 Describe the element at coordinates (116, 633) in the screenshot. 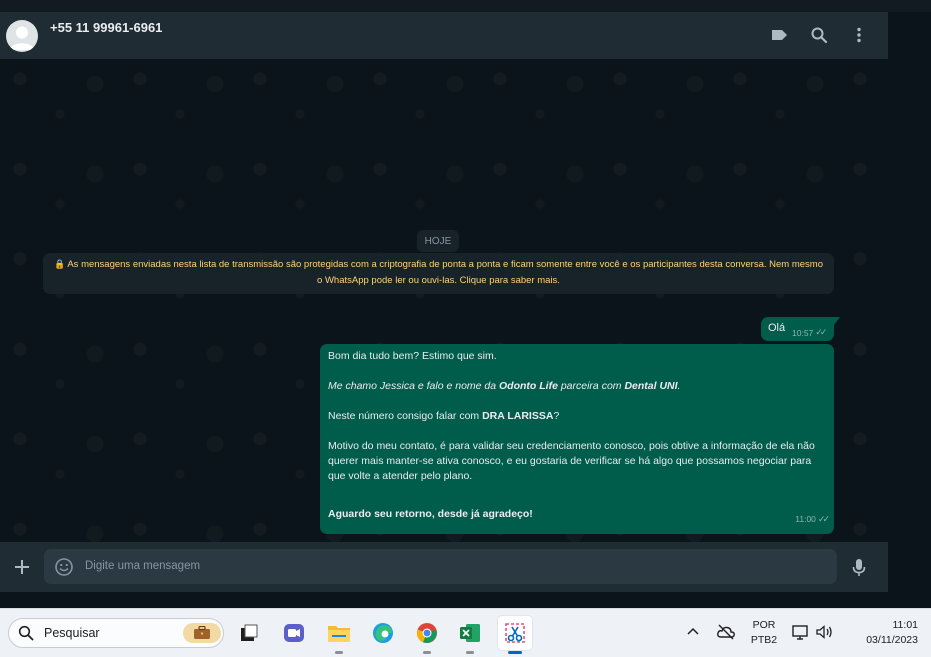

I see `taskbar-search: Pesquisar` at that location.